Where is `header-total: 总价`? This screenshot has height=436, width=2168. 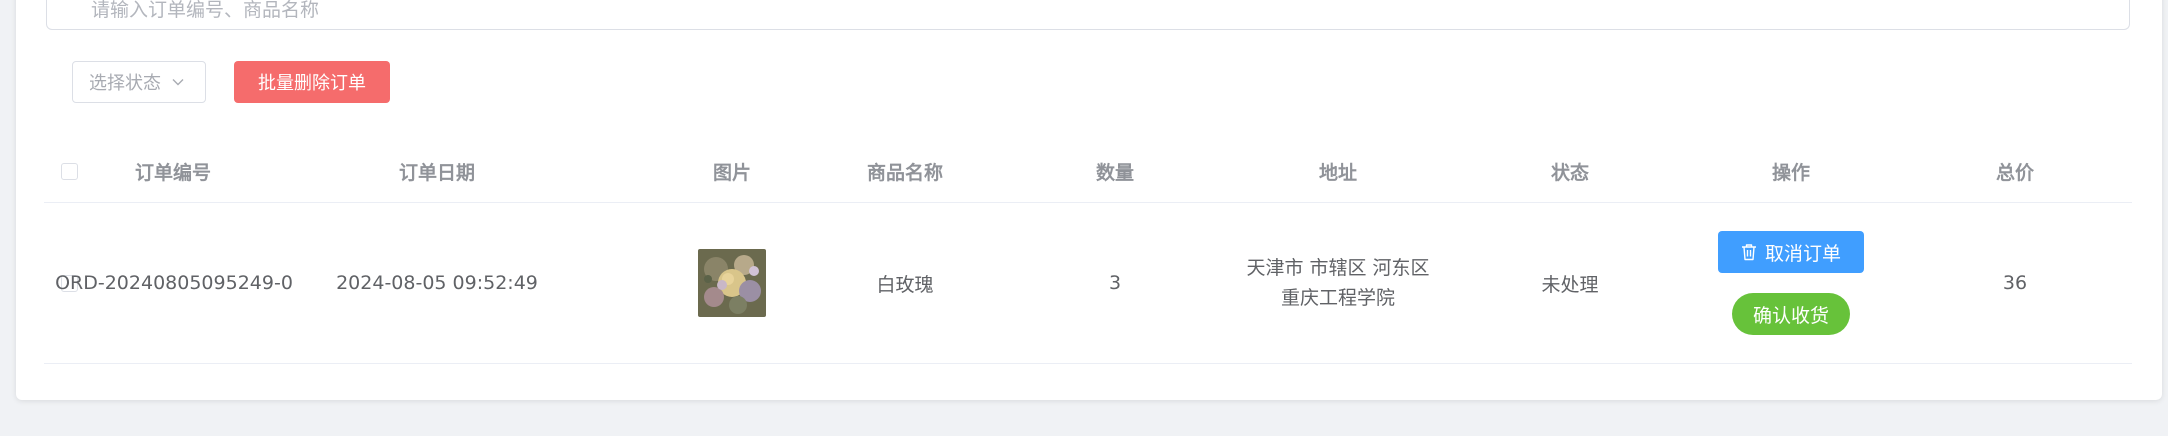
header-total: 总价 is located at coordinates (2014, 172).